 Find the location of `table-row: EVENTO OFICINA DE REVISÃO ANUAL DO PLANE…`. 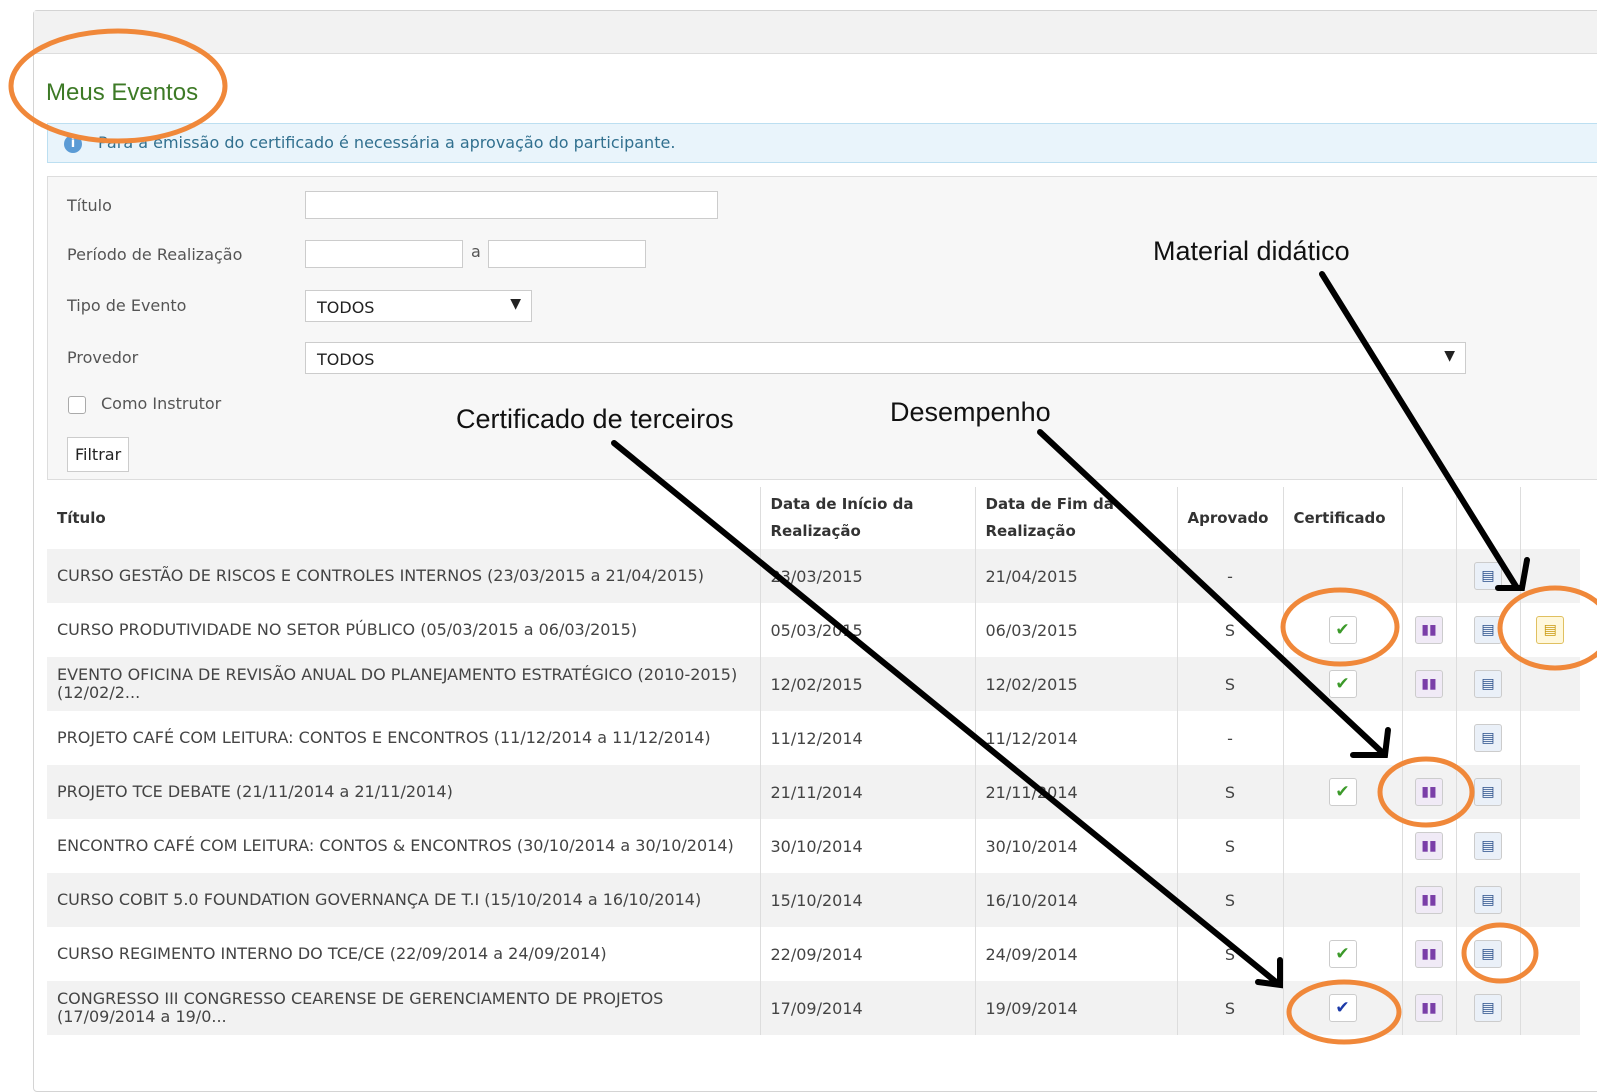

table-row: EVENTO OFICINA DE REVISÃO ANUAL DO PLANE… is located at coordinates (813, 684).